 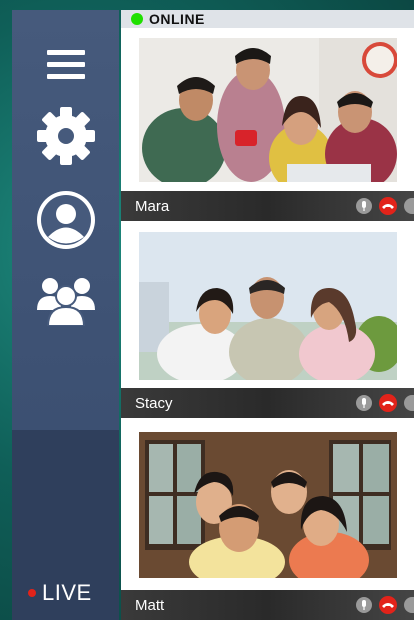 I want to click on status-label: ONLINE, so click(x=177, y=19).